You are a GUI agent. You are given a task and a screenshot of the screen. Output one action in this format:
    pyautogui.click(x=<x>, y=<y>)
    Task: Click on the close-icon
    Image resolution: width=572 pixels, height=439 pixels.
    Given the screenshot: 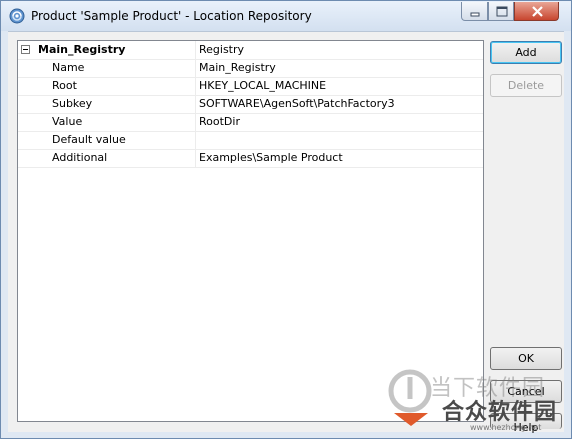 What is the action you would take?
    pyautogui.click(x=537, y=11)
    